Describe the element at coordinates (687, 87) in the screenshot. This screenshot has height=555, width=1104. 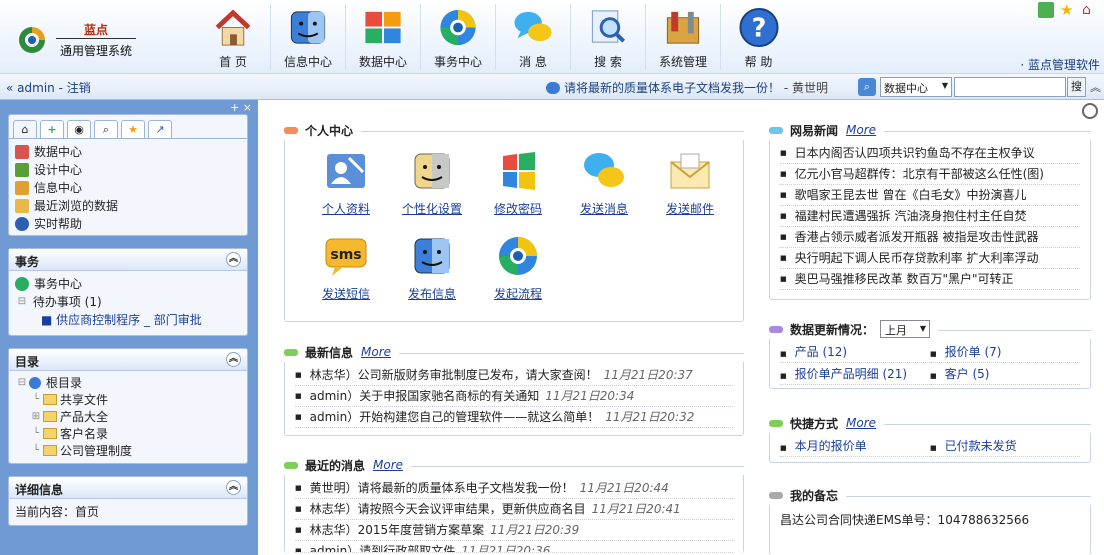
I see `message-ticker: 请将最新的质量体系电子文档发我一份！ - 黄世明` at that location.